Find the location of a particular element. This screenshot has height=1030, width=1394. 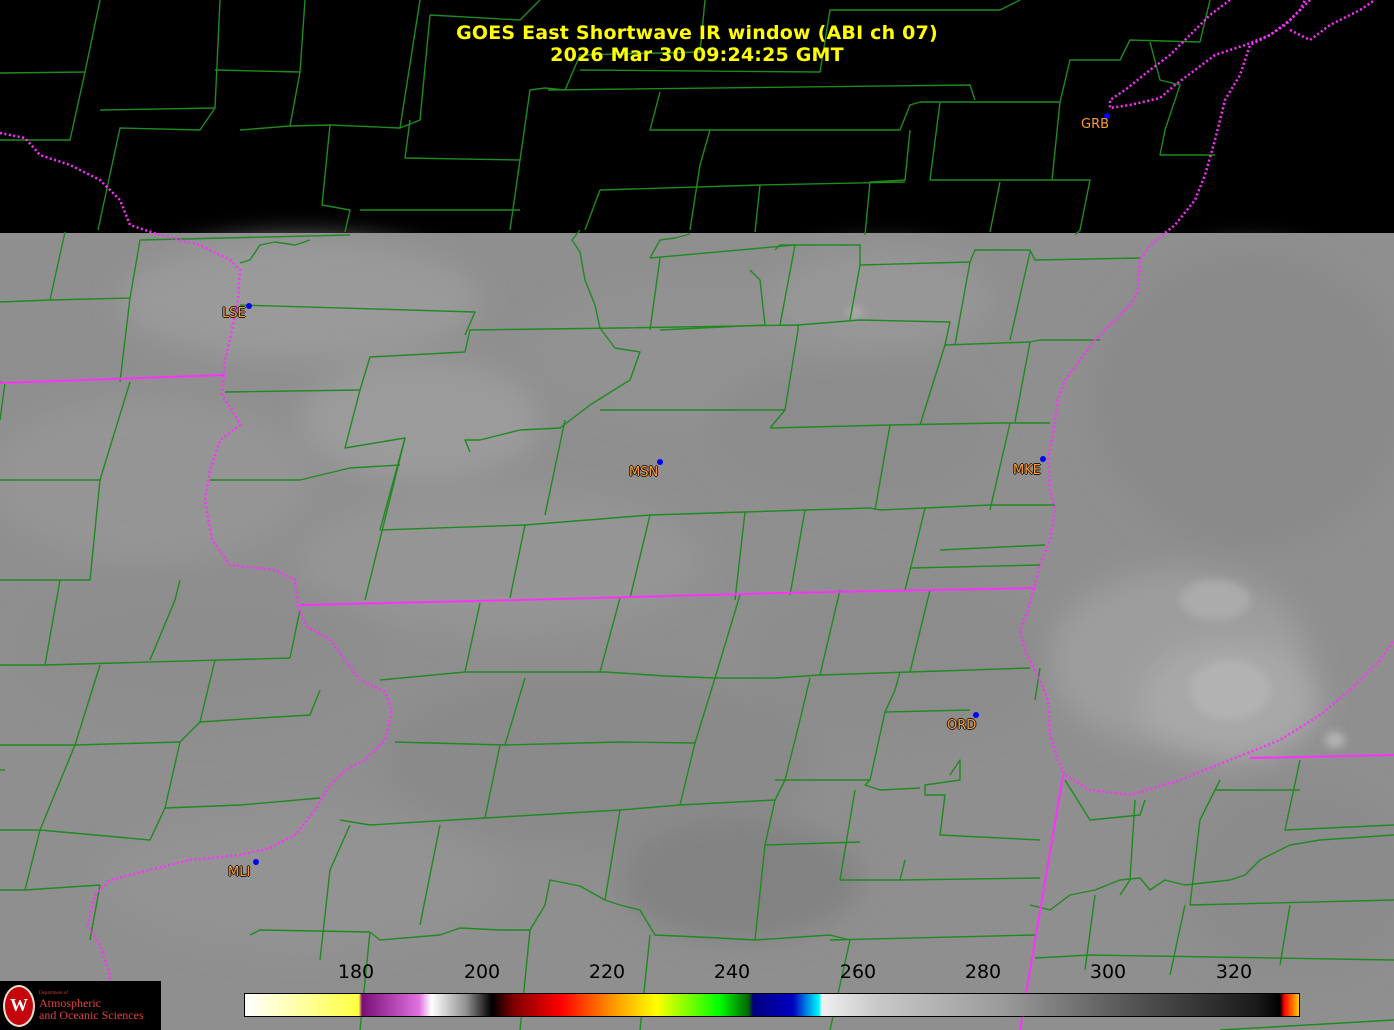

colorbar-tick: 240 is located at coordinates (732, 972).